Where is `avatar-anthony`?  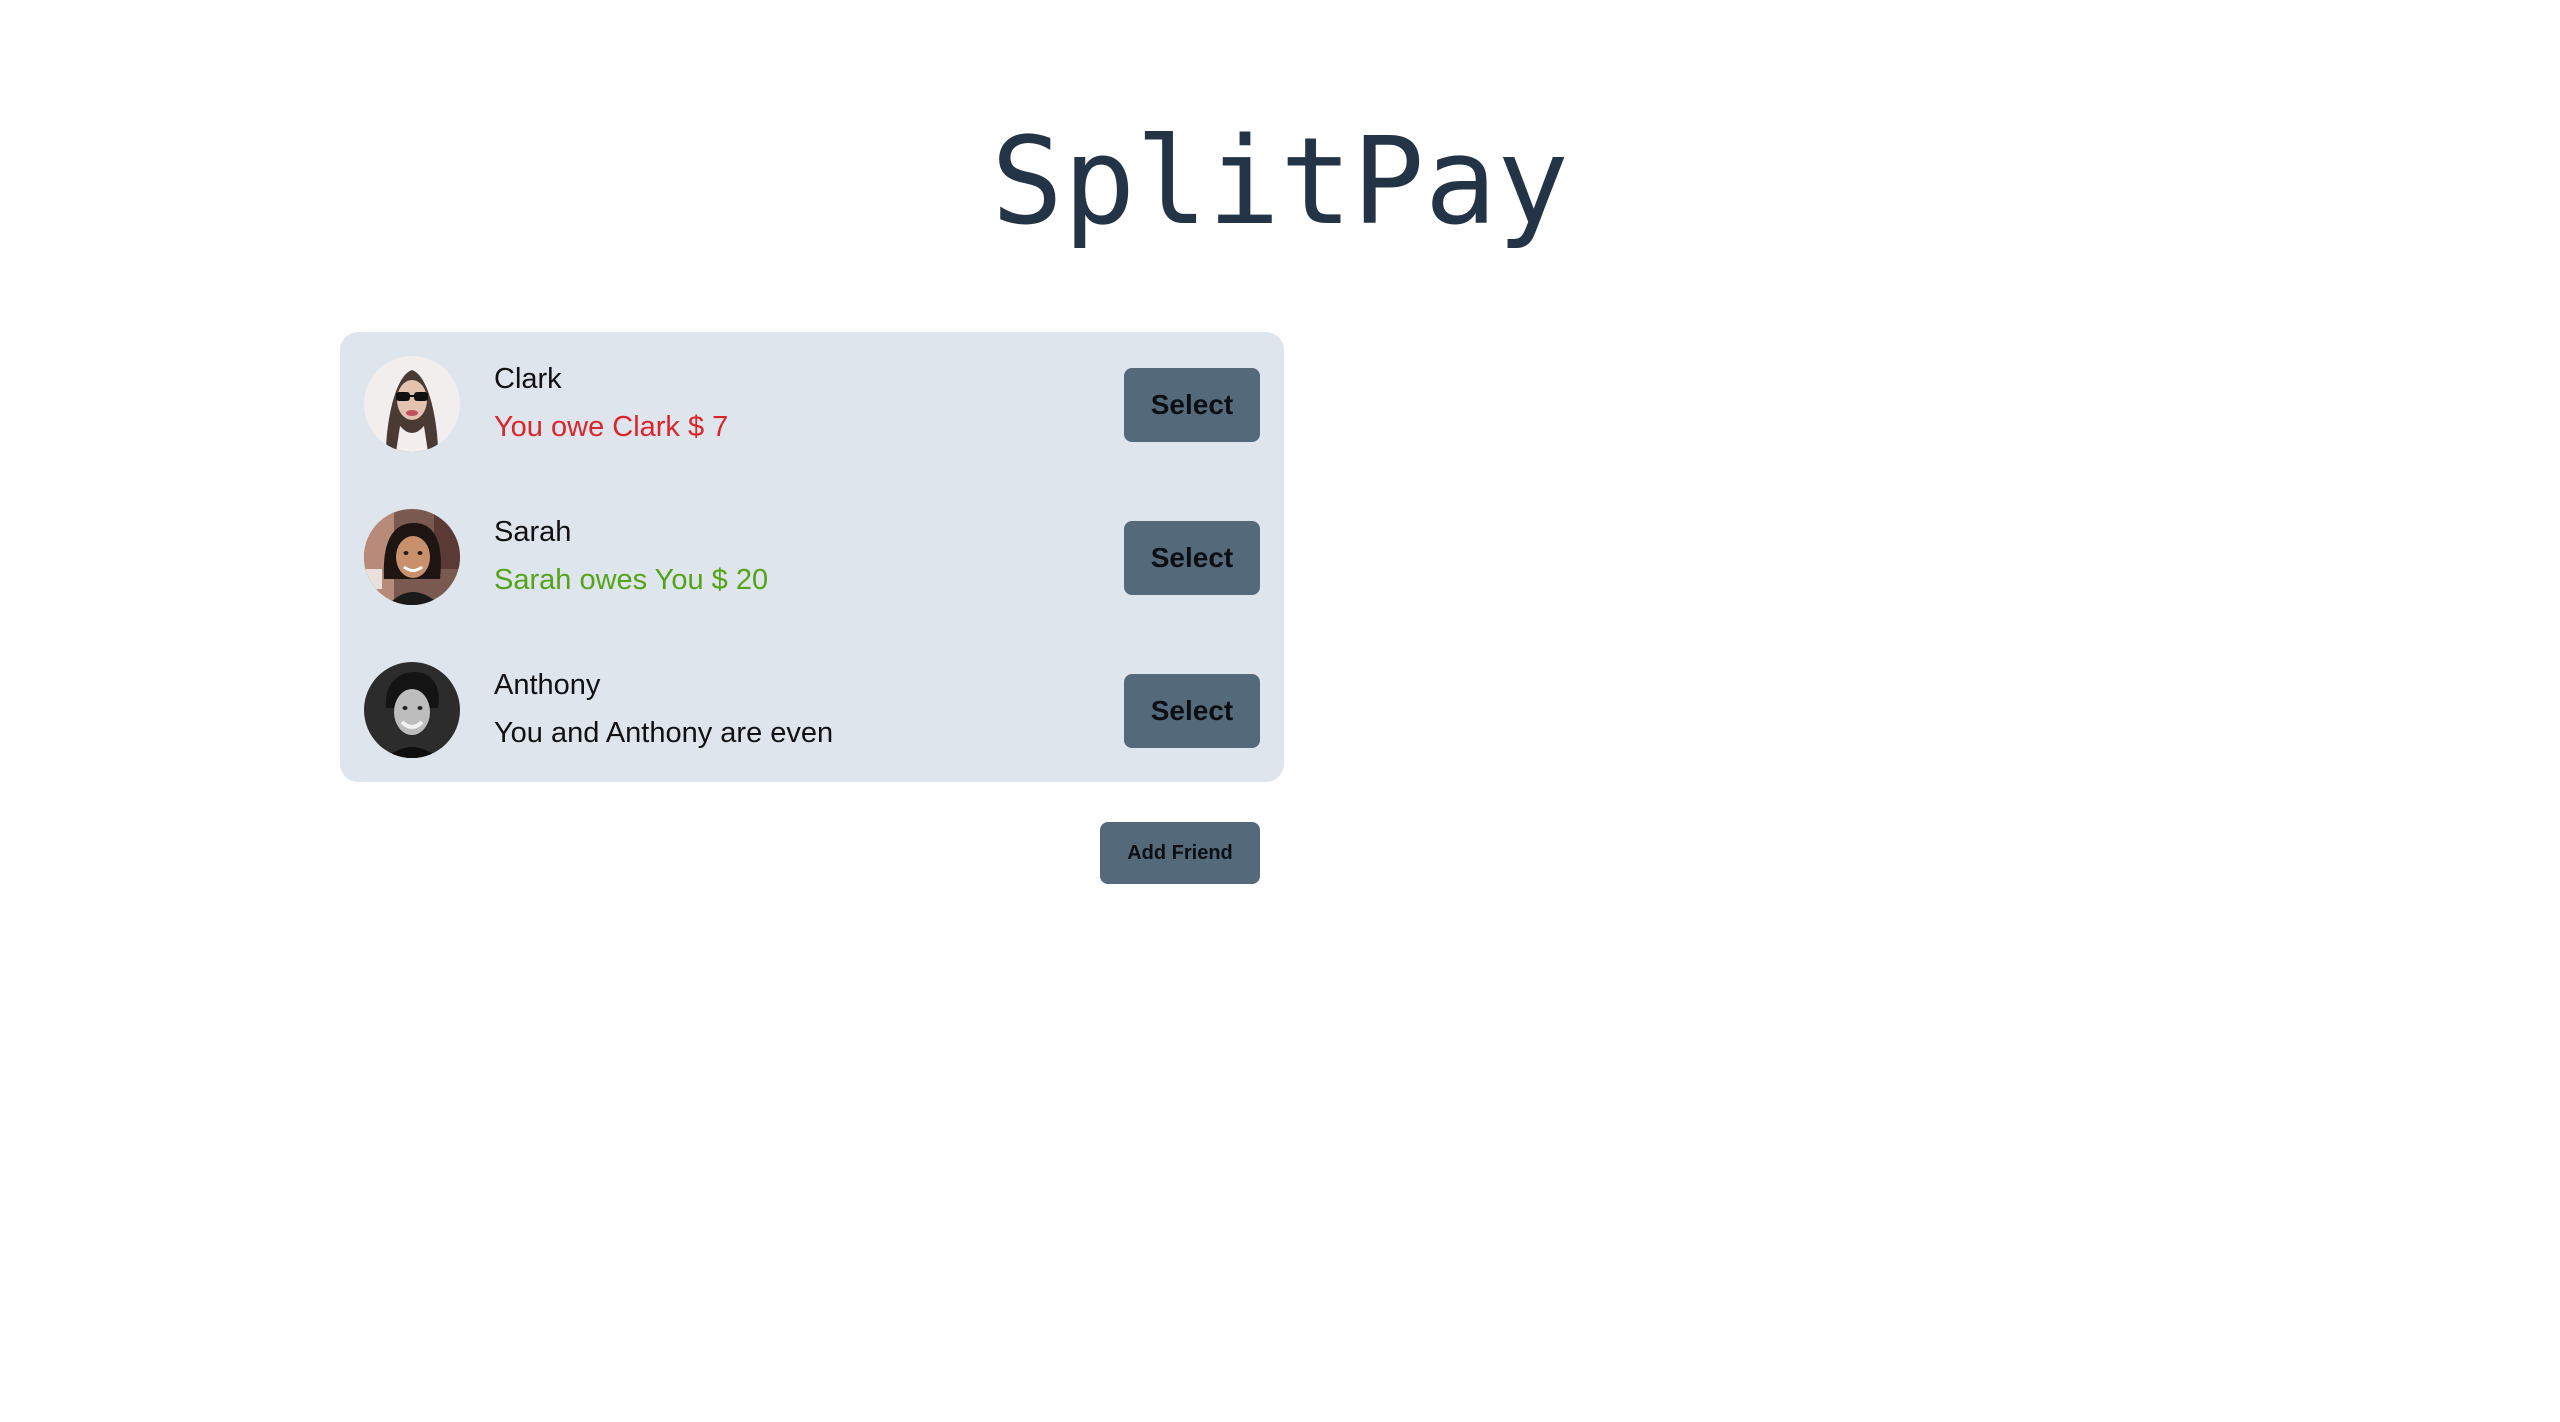 avatar-anthony is located at coordinates (412, 710).